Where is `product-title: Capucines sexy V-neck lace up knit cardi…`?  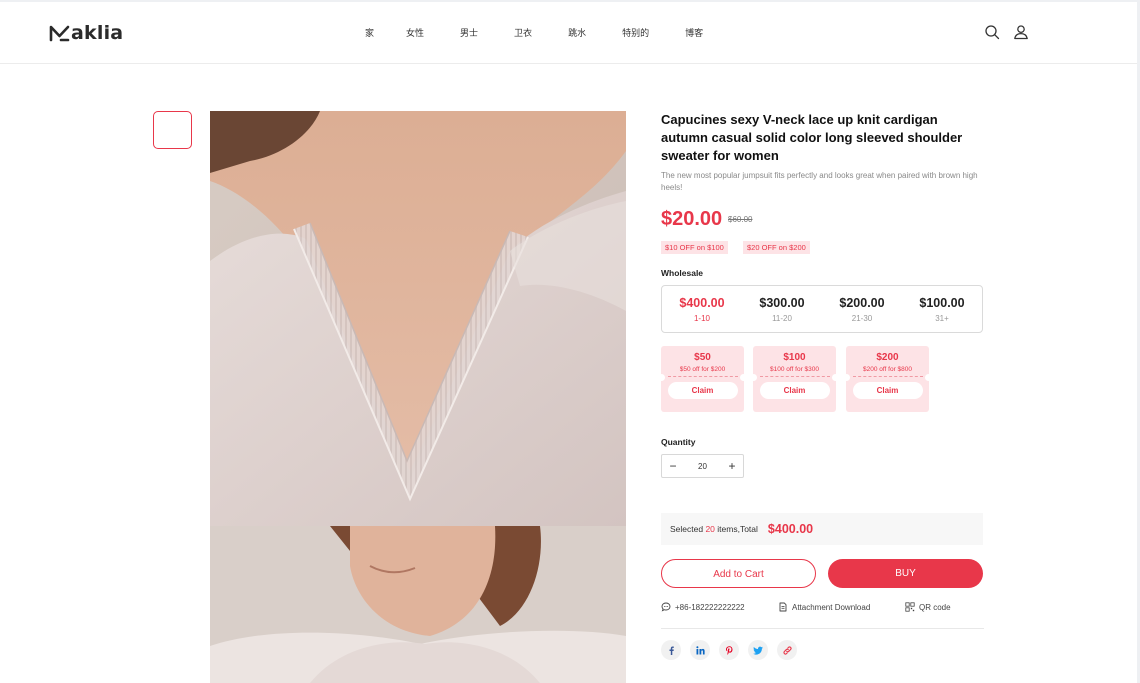 product-title: Capucines sexy V-neck lace up knit cardi… is located at coordinates (812, 137).